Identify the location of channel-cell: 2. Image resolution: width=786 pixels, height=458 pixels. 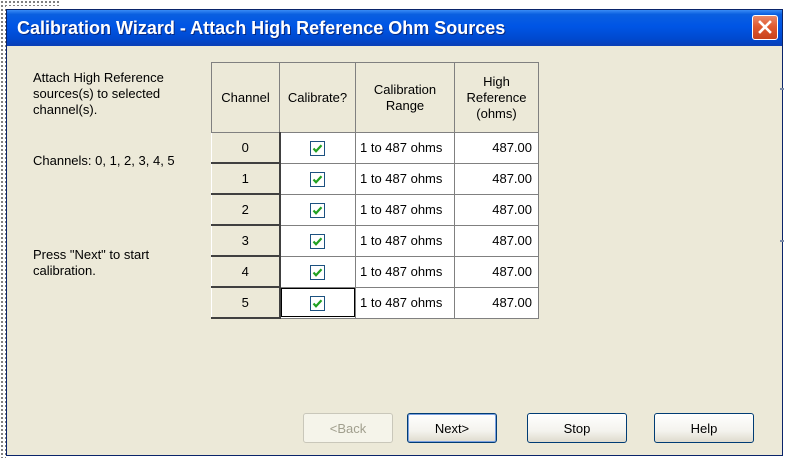
(246, 209).